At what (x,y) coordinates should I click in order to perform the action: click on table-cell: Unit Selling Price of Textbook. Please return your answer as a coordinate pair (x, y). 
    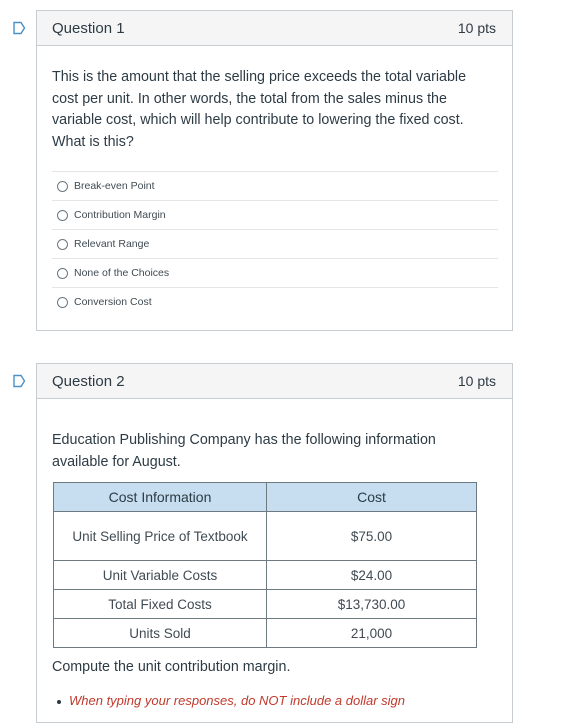
    Looking at the image, I should click on (160, 536).